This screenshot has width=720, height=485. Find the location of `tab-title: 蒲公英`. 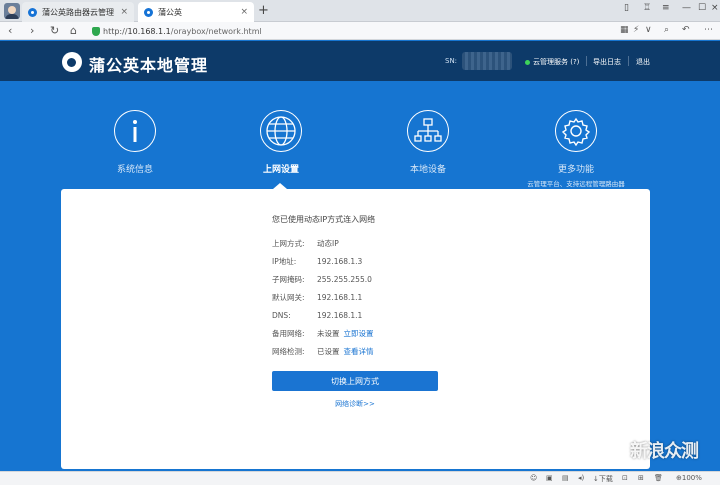

tab-title: 蒲公英 is located at coordinates (170, 12).